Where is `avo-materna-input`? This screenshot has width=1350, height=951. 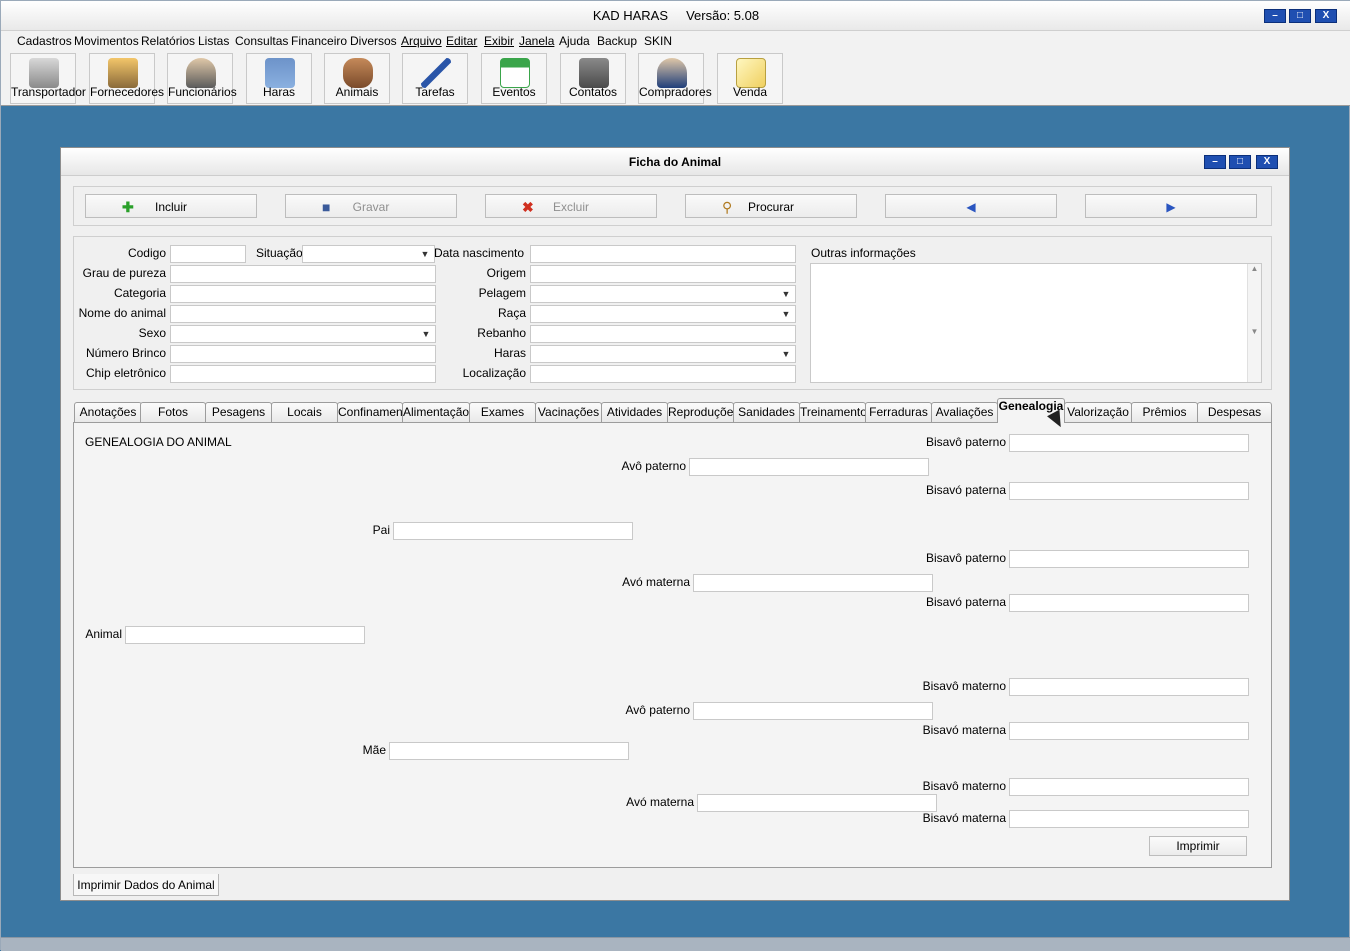 avo-materna-input is located at coordinates (813, 583).